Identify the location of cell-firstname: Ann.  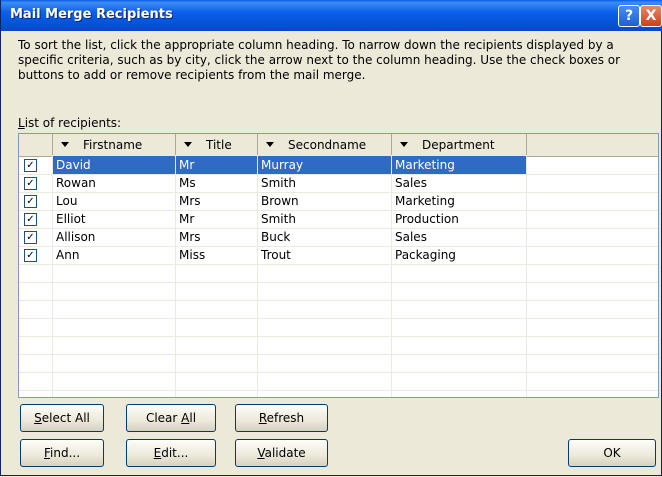
(68, 255).